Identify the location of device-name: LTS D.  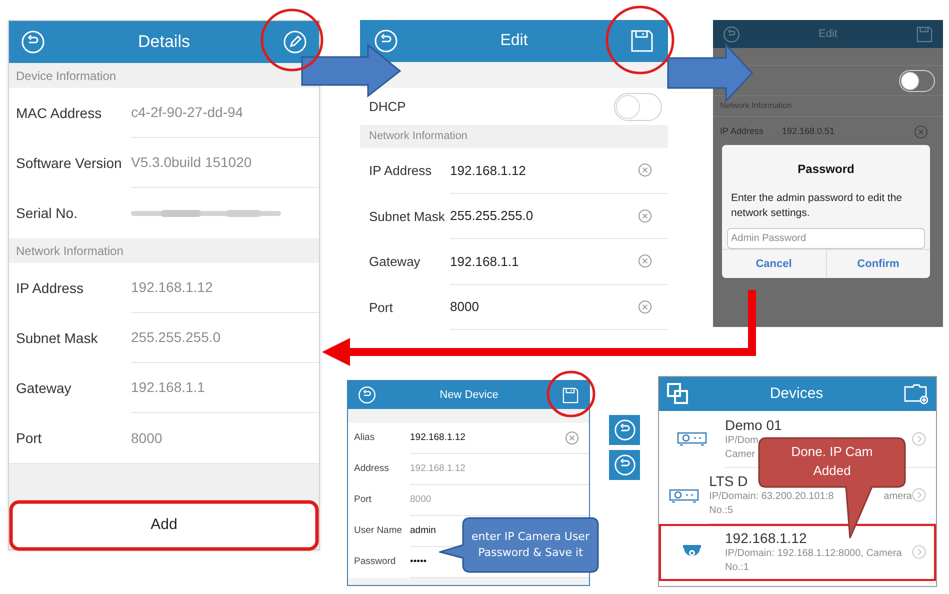
(728, 481).